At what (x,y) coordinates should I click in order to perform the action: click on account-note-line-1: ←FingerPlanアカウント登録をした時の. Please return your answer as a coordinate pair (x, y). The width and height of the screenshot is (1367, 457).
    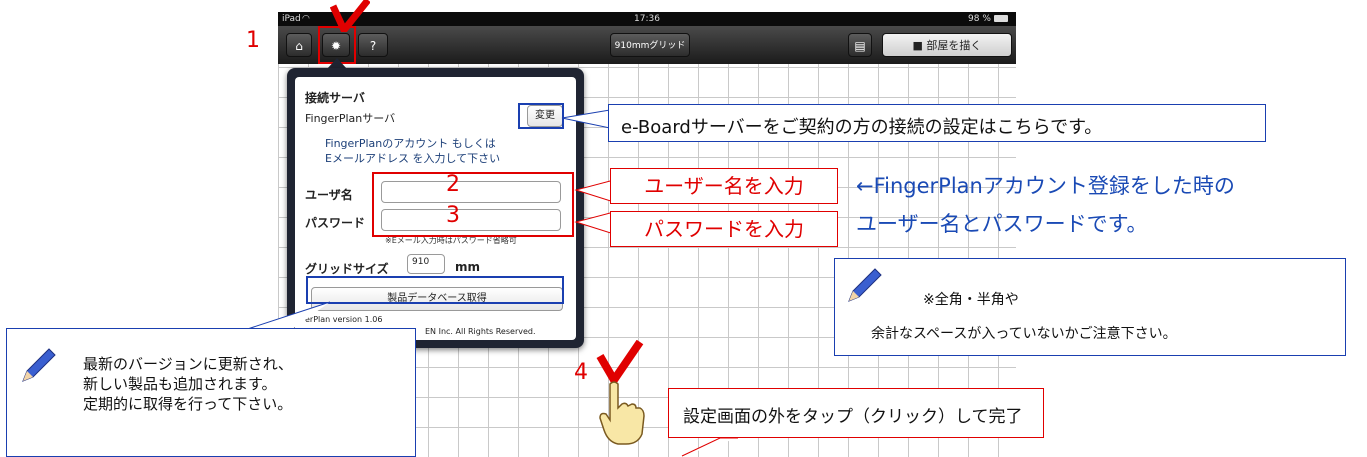
    Looking at the image, I should click on (1045, 186).